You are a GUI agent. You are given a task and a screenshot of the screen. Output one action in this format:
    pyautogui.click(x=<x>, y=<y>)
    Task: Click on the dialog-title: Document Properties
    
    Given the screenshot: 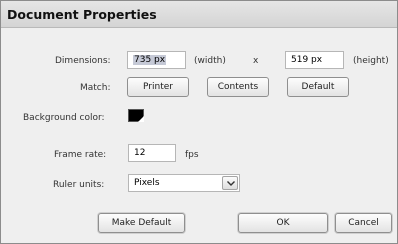 What is the action you would take?
    pyautogui.click(x=82, y=14)
    